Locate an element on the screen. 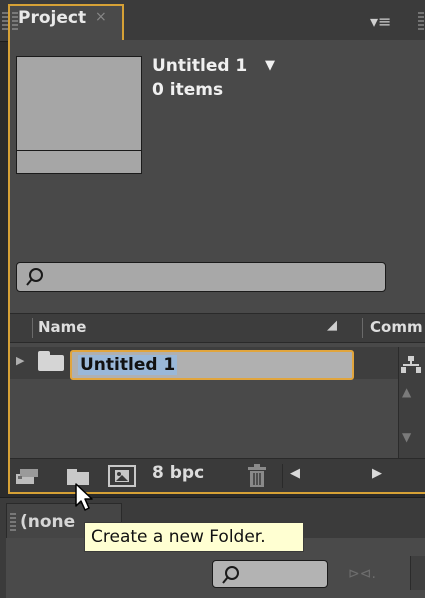  folder-icon is located at coordinates (51, 363).